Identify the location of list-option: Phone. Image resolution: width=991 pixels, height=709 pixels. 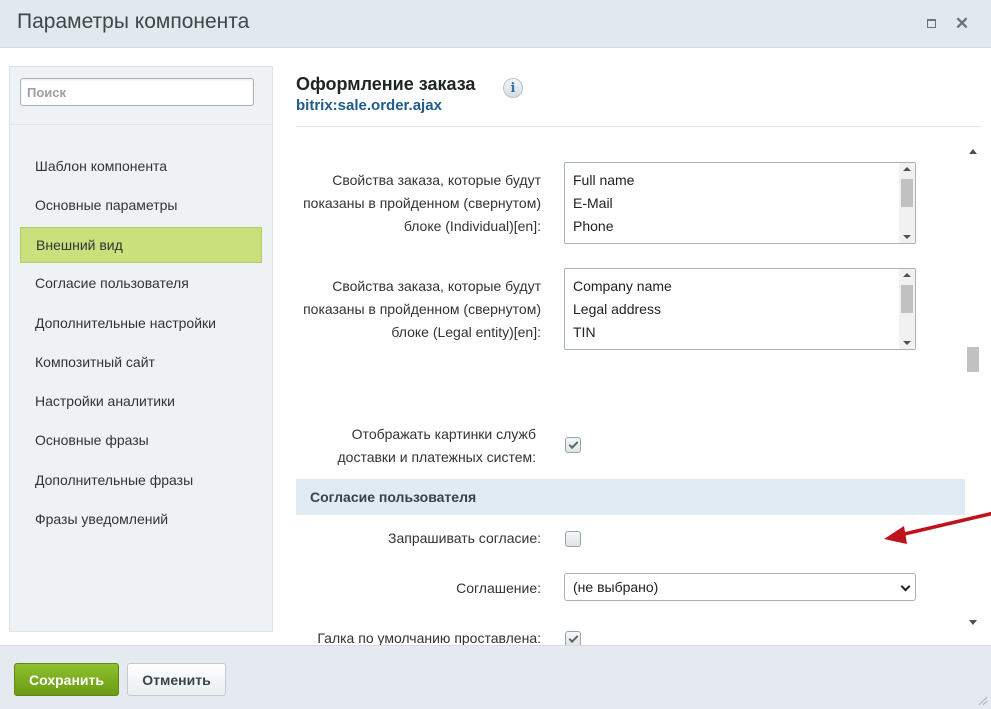
(593, 226).